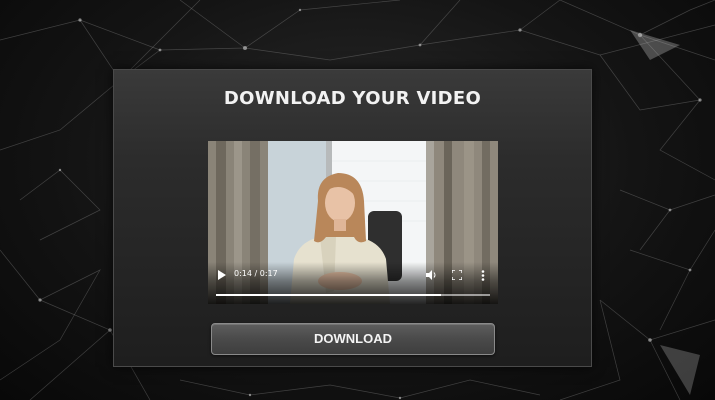  Describe the element at coordinates (352, 98) in the screenshot. I see `page-title: DOWNLOAD YOUR VIDEO` at that location.